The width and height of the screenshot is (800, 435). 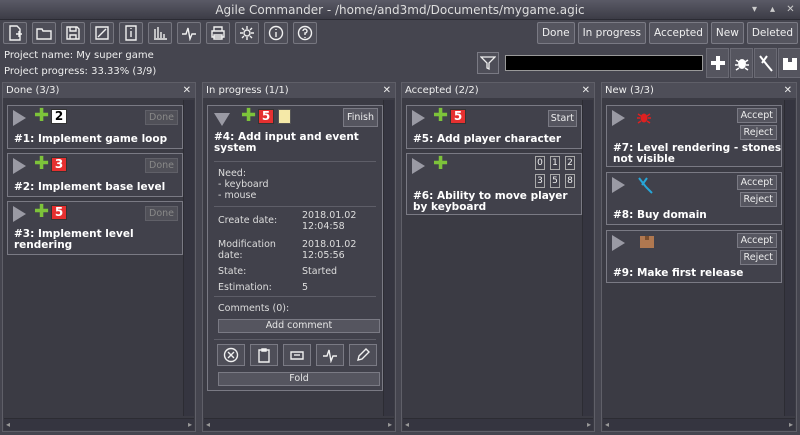 What do you see at coordinates (727, 33) in the screenshot?
I see `filter-new-button: New` at bounding box center [727, 33].